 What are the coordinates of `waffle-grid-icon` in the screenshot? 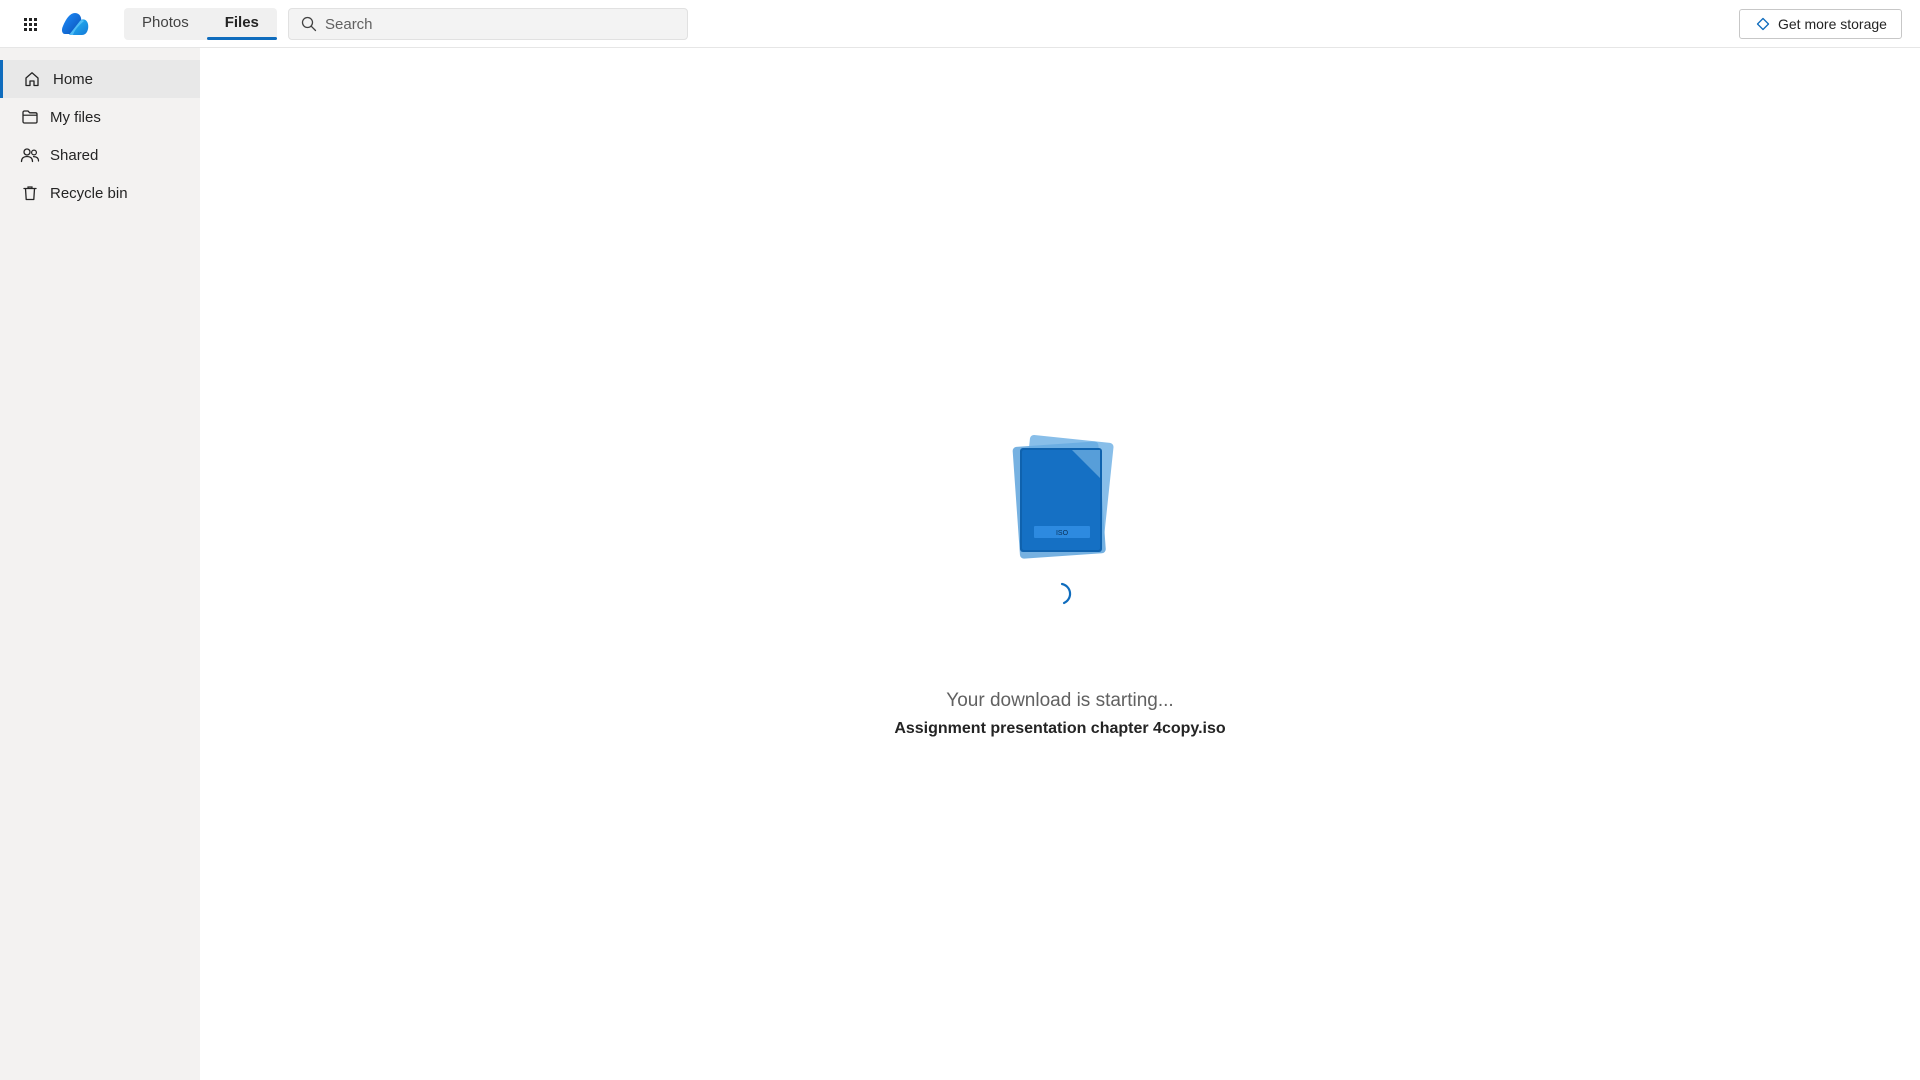 It's located at (30, 24).